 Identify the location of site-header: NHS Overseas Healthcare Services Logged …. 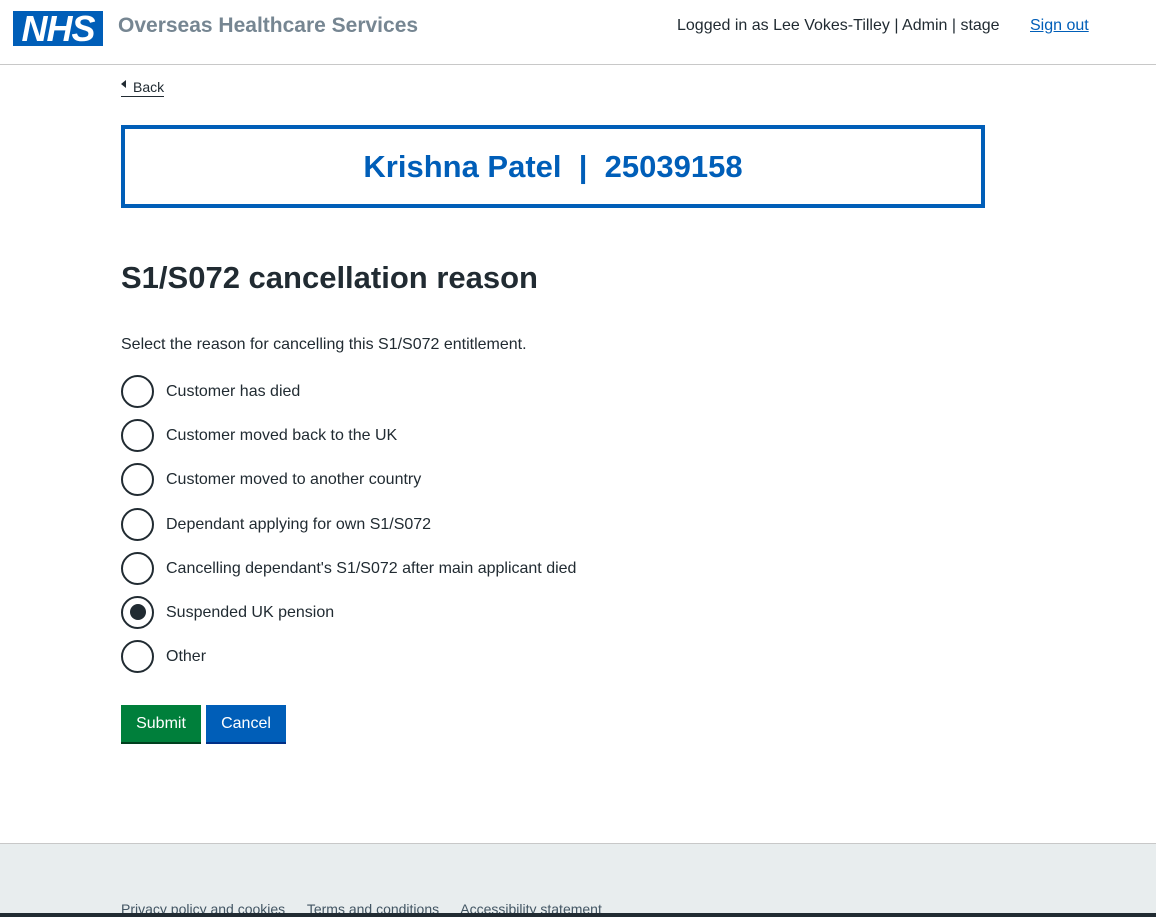
(578, 32).